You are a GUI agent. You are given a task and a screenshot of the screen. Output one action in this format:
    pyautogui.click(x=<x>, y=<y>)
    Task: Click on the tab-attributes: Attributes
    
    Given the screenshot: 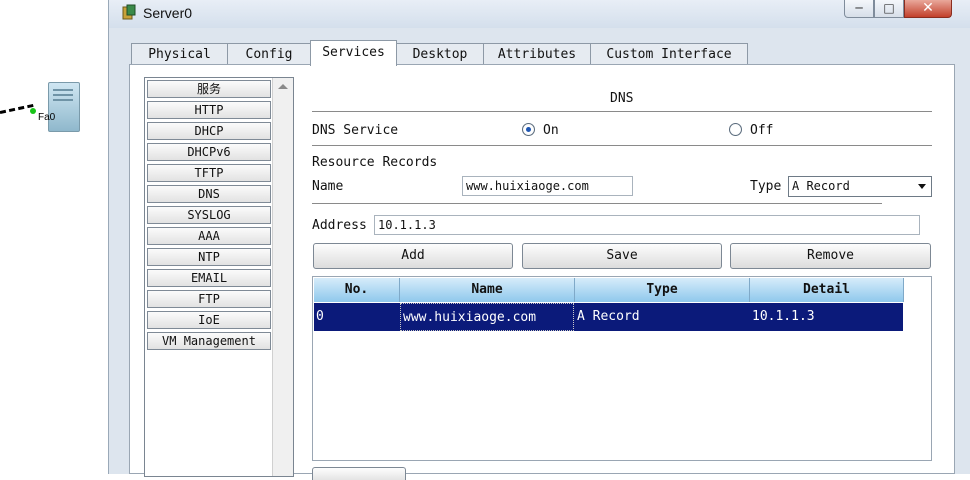 What is the action you would take?
    pyautogui.click(x=537, y=54)
    